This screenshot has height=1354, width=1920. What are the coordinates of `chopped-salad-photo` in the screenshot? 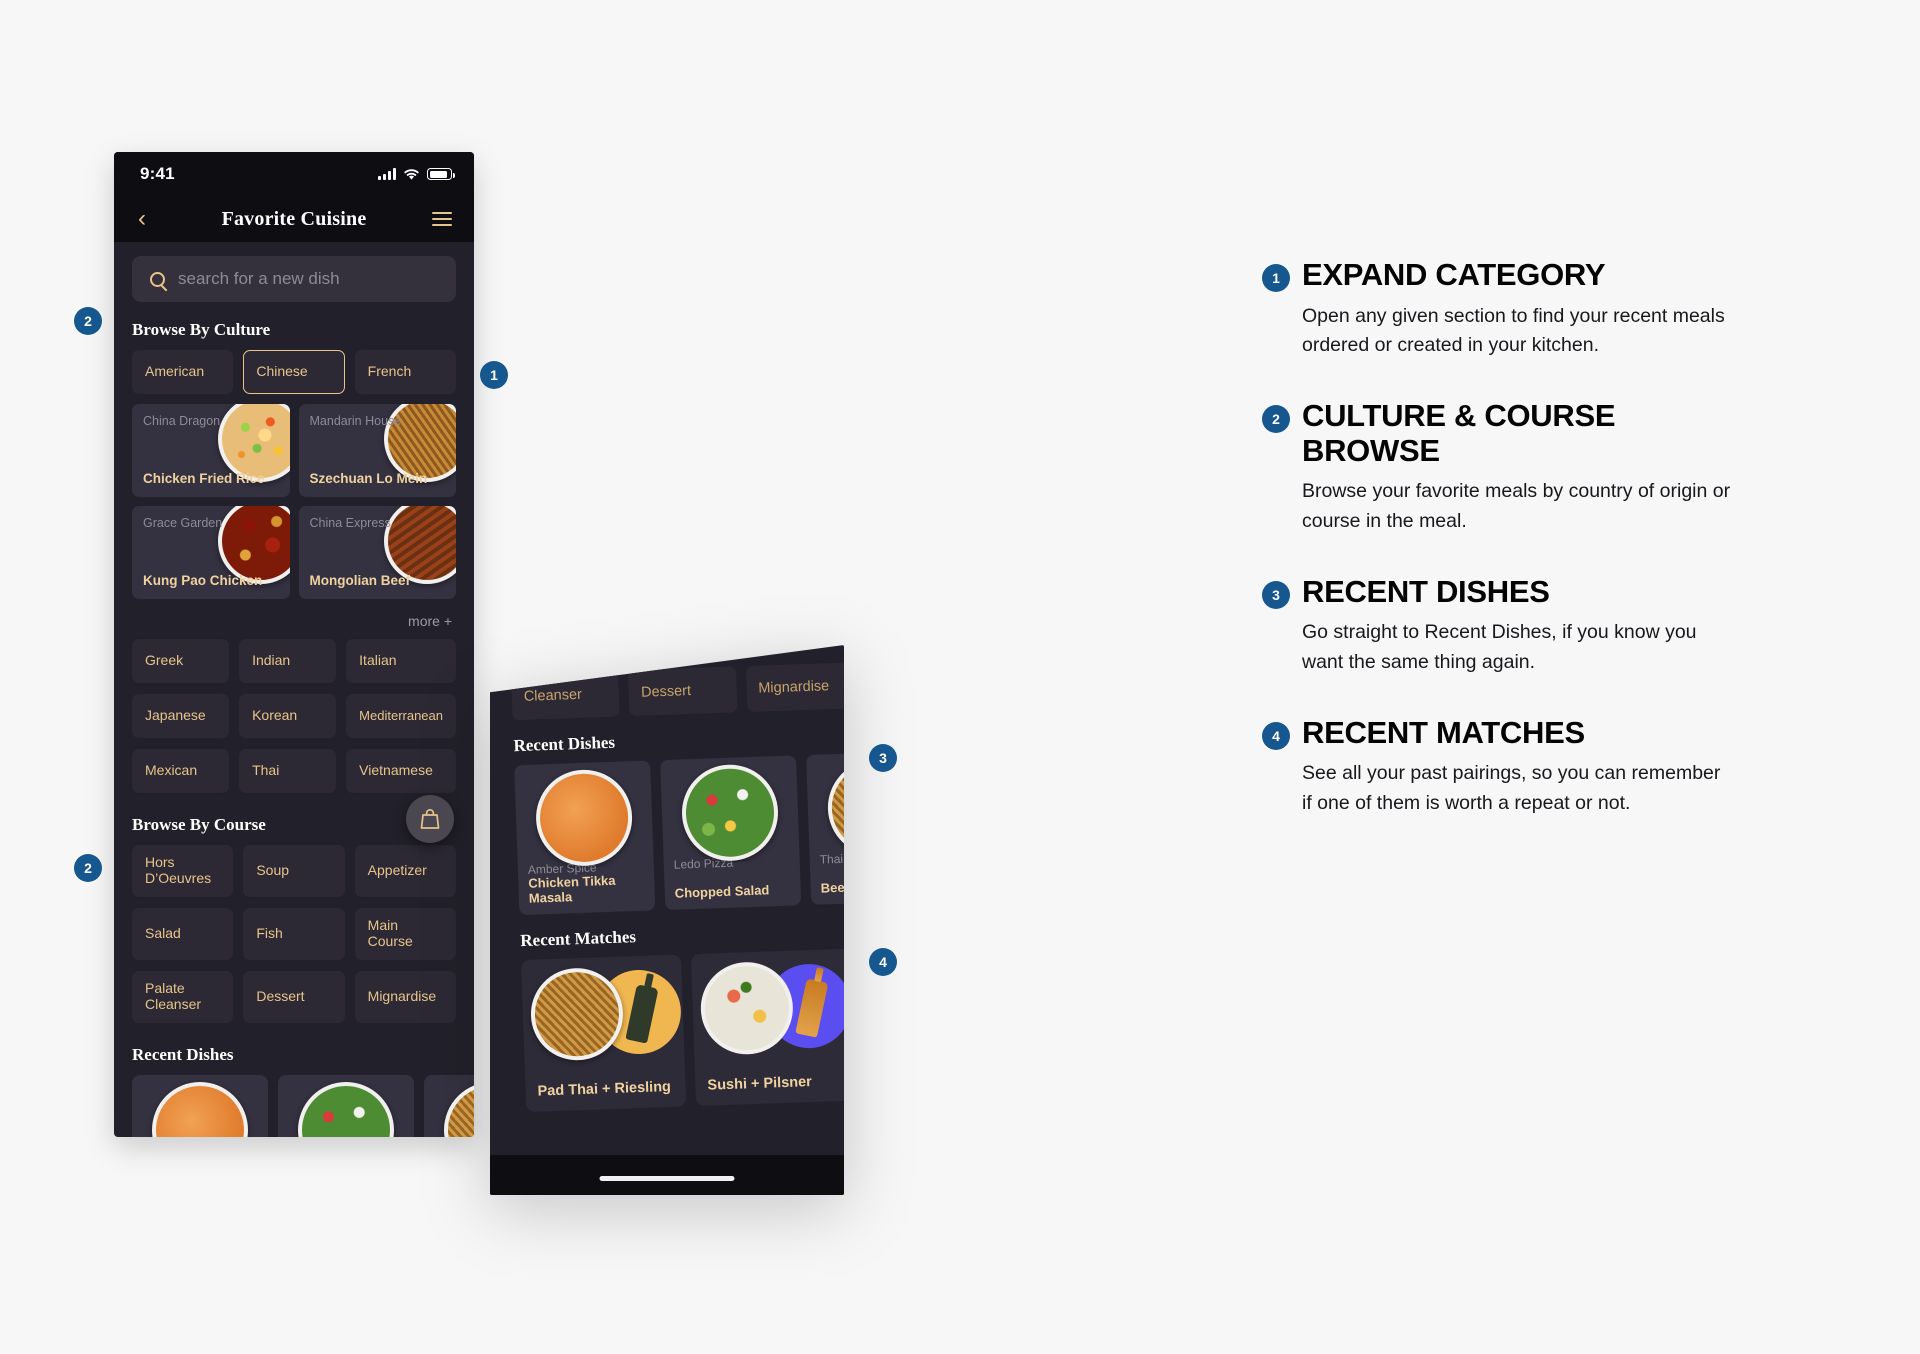 It's located at (729, 813).